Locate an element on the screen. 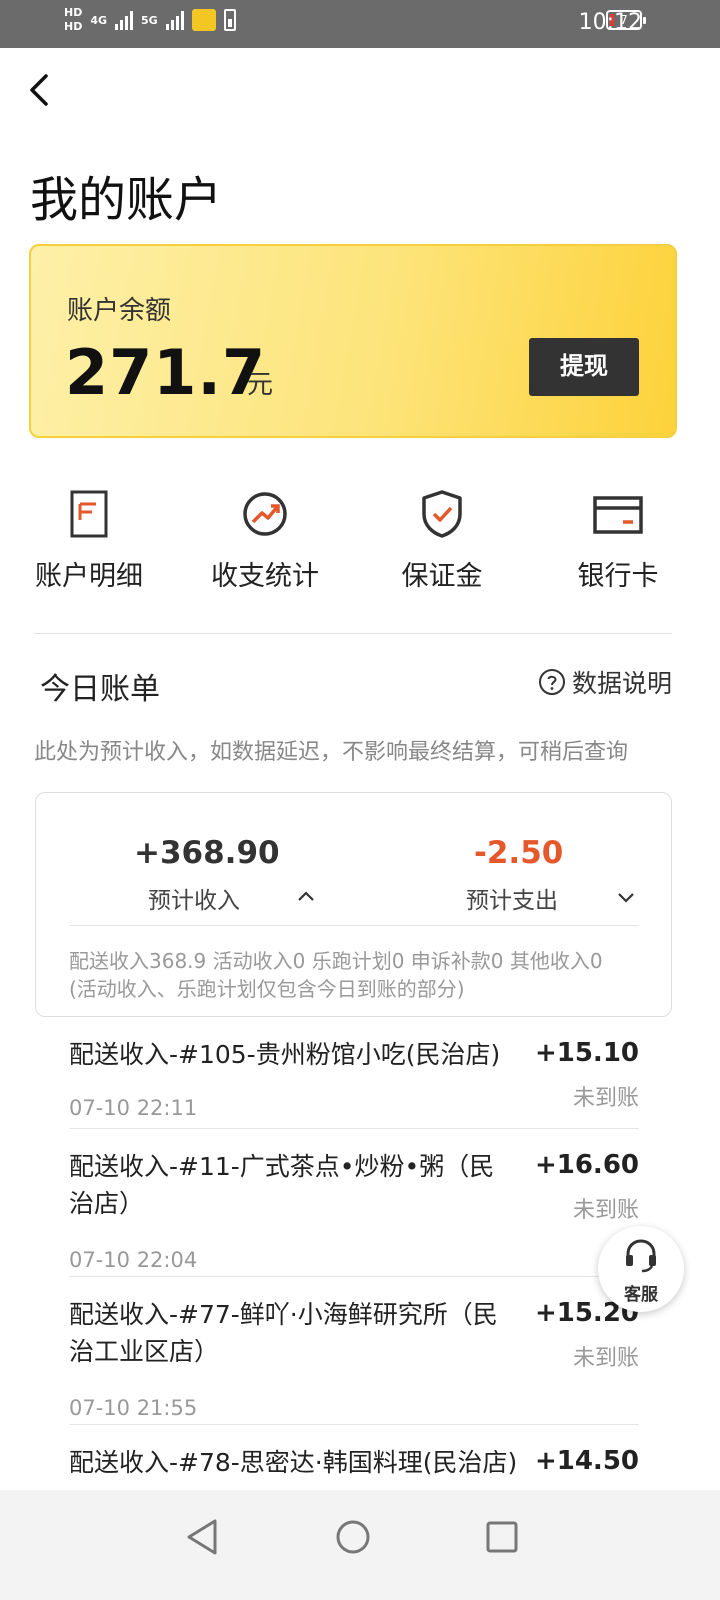 This screenshot has height=1600, width=720. back-triangle-icon is located at coordinates (202, 1537).